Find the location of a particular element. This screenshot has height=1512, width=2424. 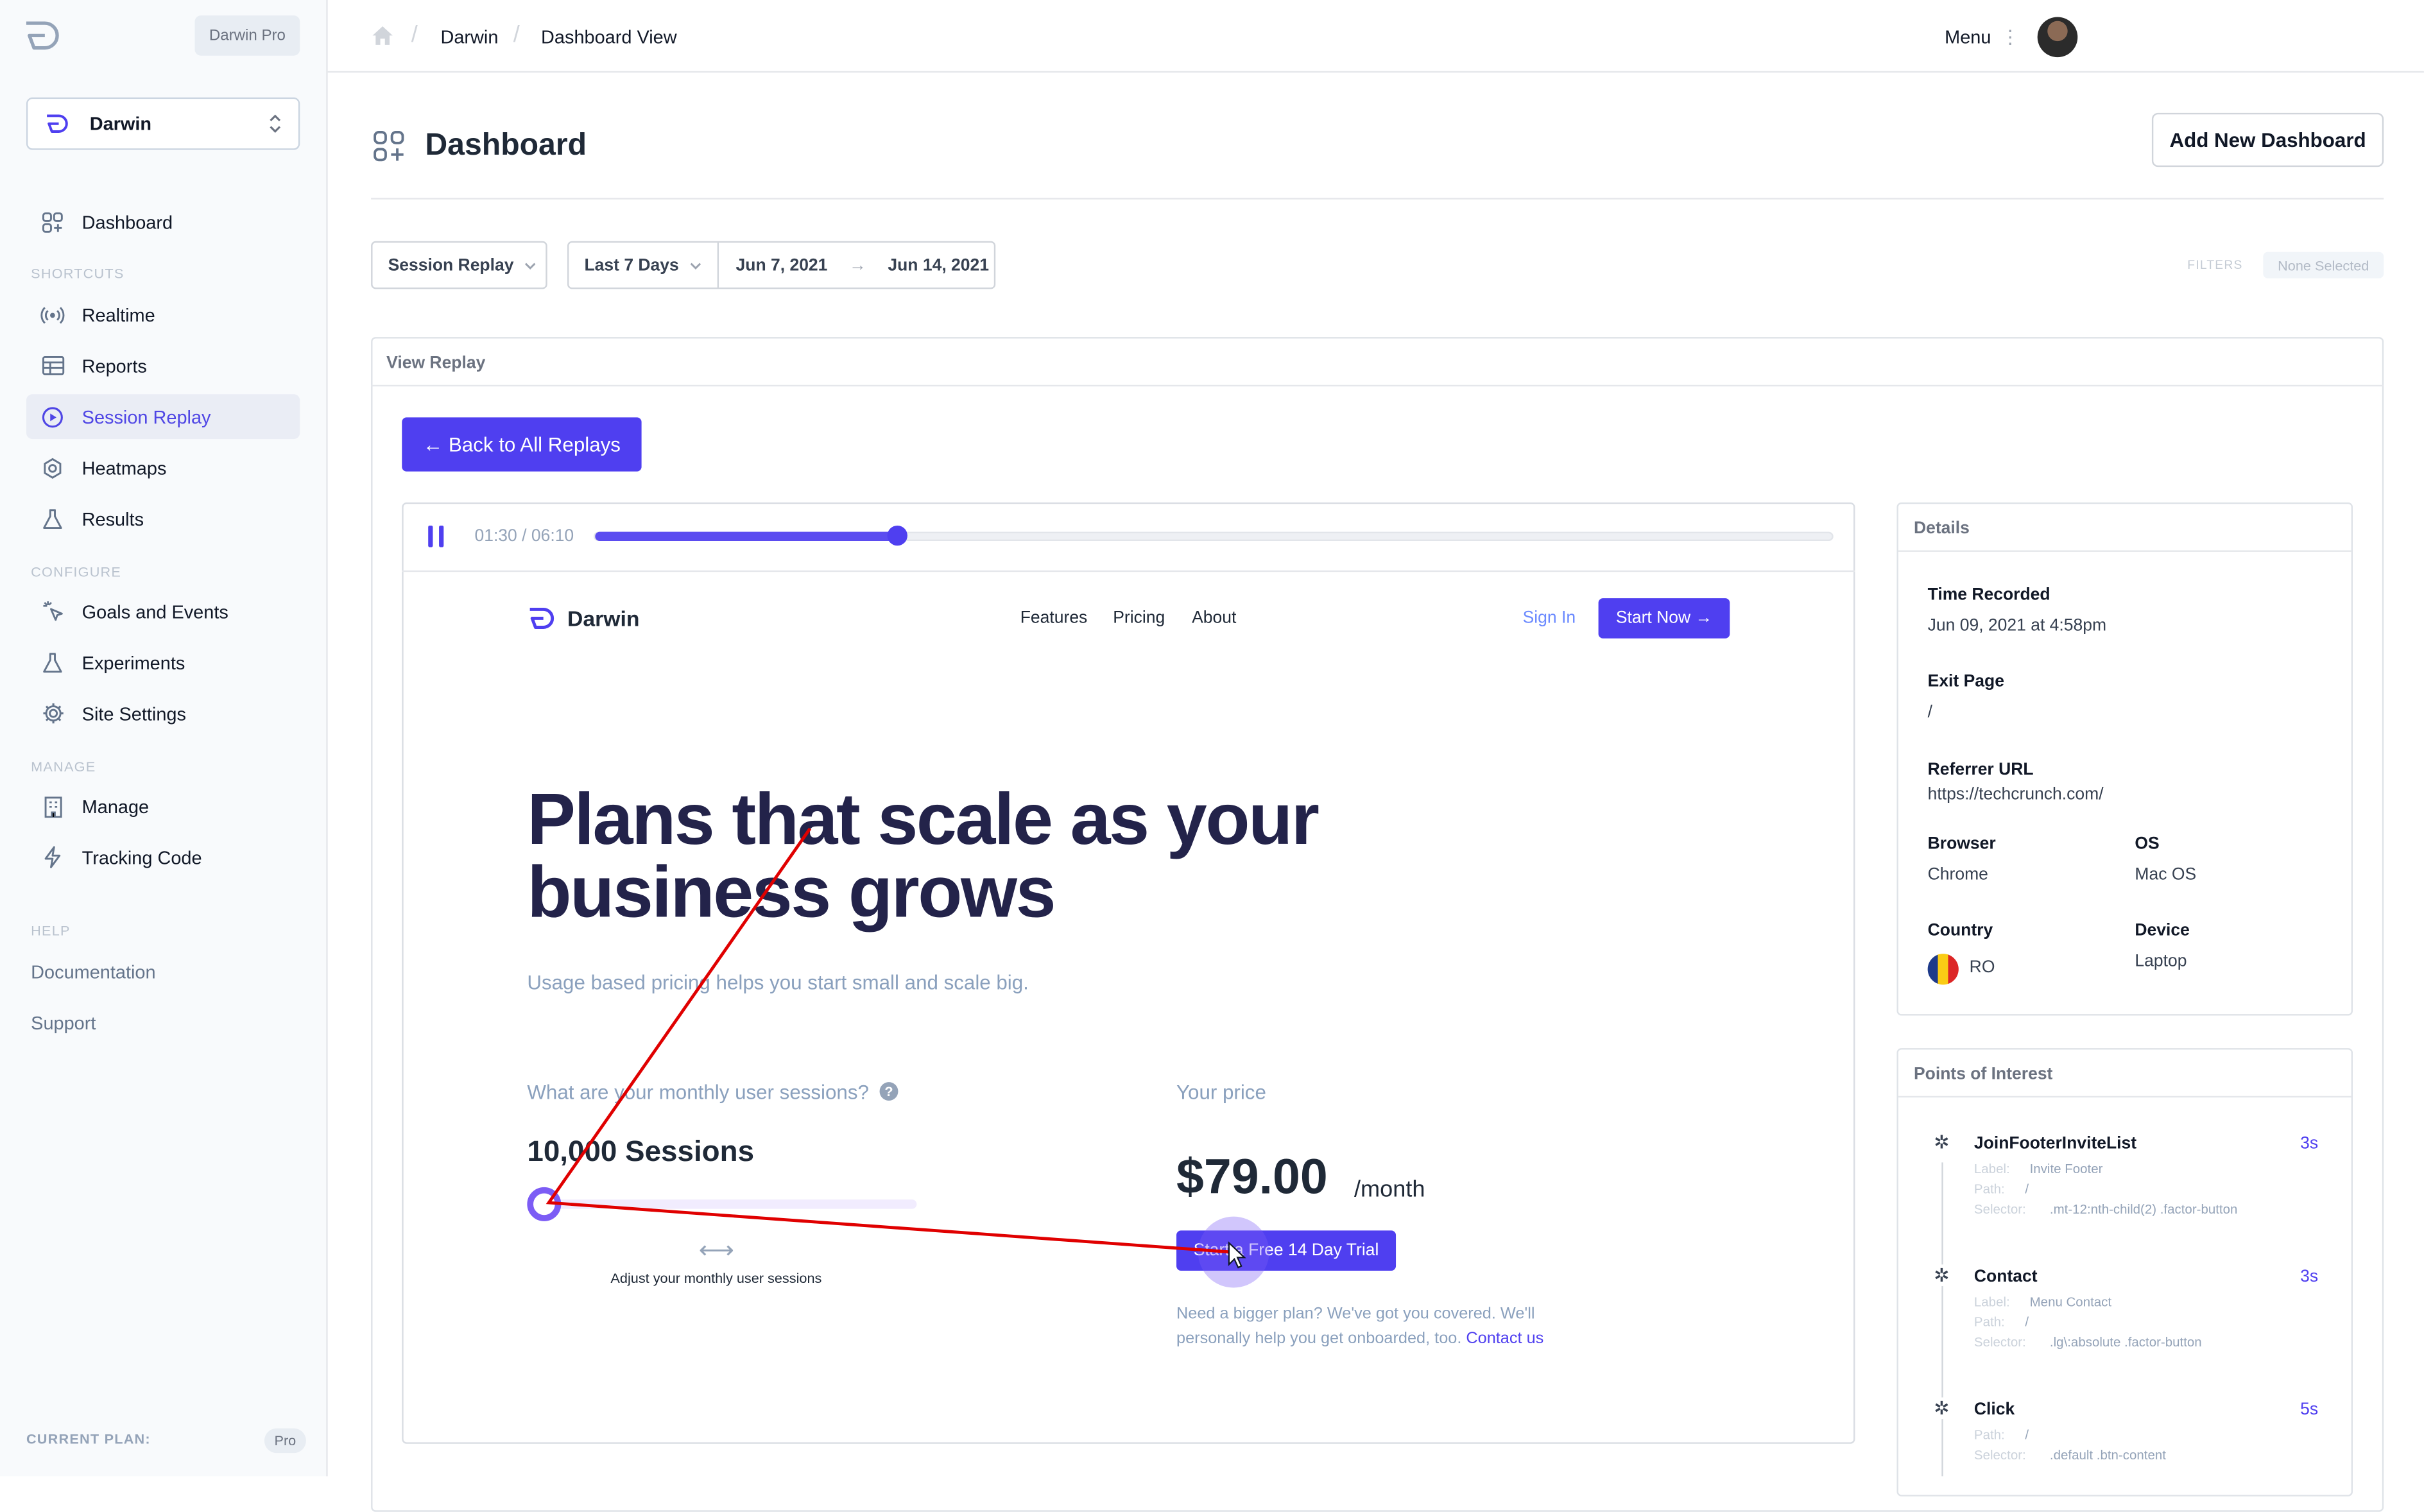

sidebar-item-goals-events: Goals and Events is located at coordinates (163, 611).